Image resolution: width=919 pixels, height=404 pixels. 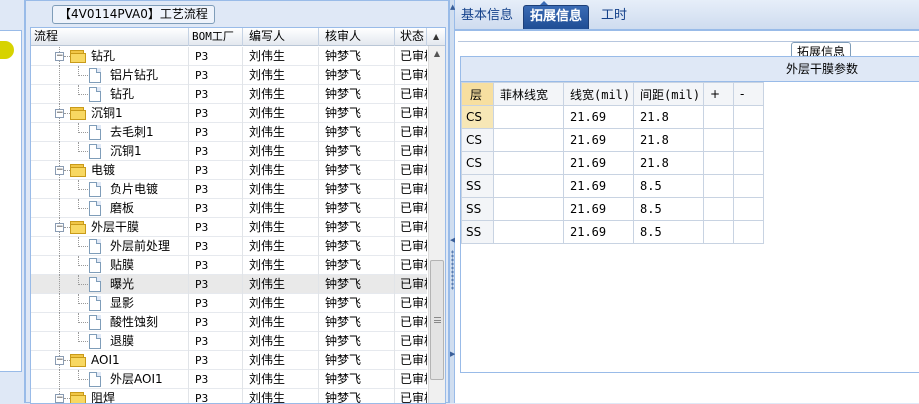 I want to click on tab-basic-info: 基本信息, so click(x=487, y=17).